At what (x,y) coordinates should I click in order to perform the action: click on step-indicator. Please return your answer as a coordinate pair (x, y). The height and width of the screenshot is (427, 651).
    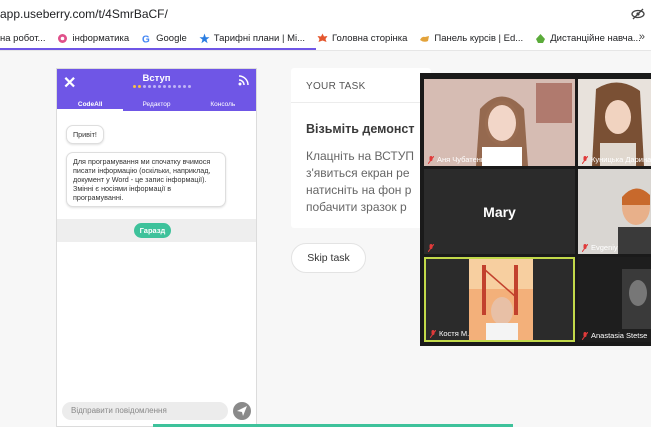
    Looking at the image, I should click on (162, 86).